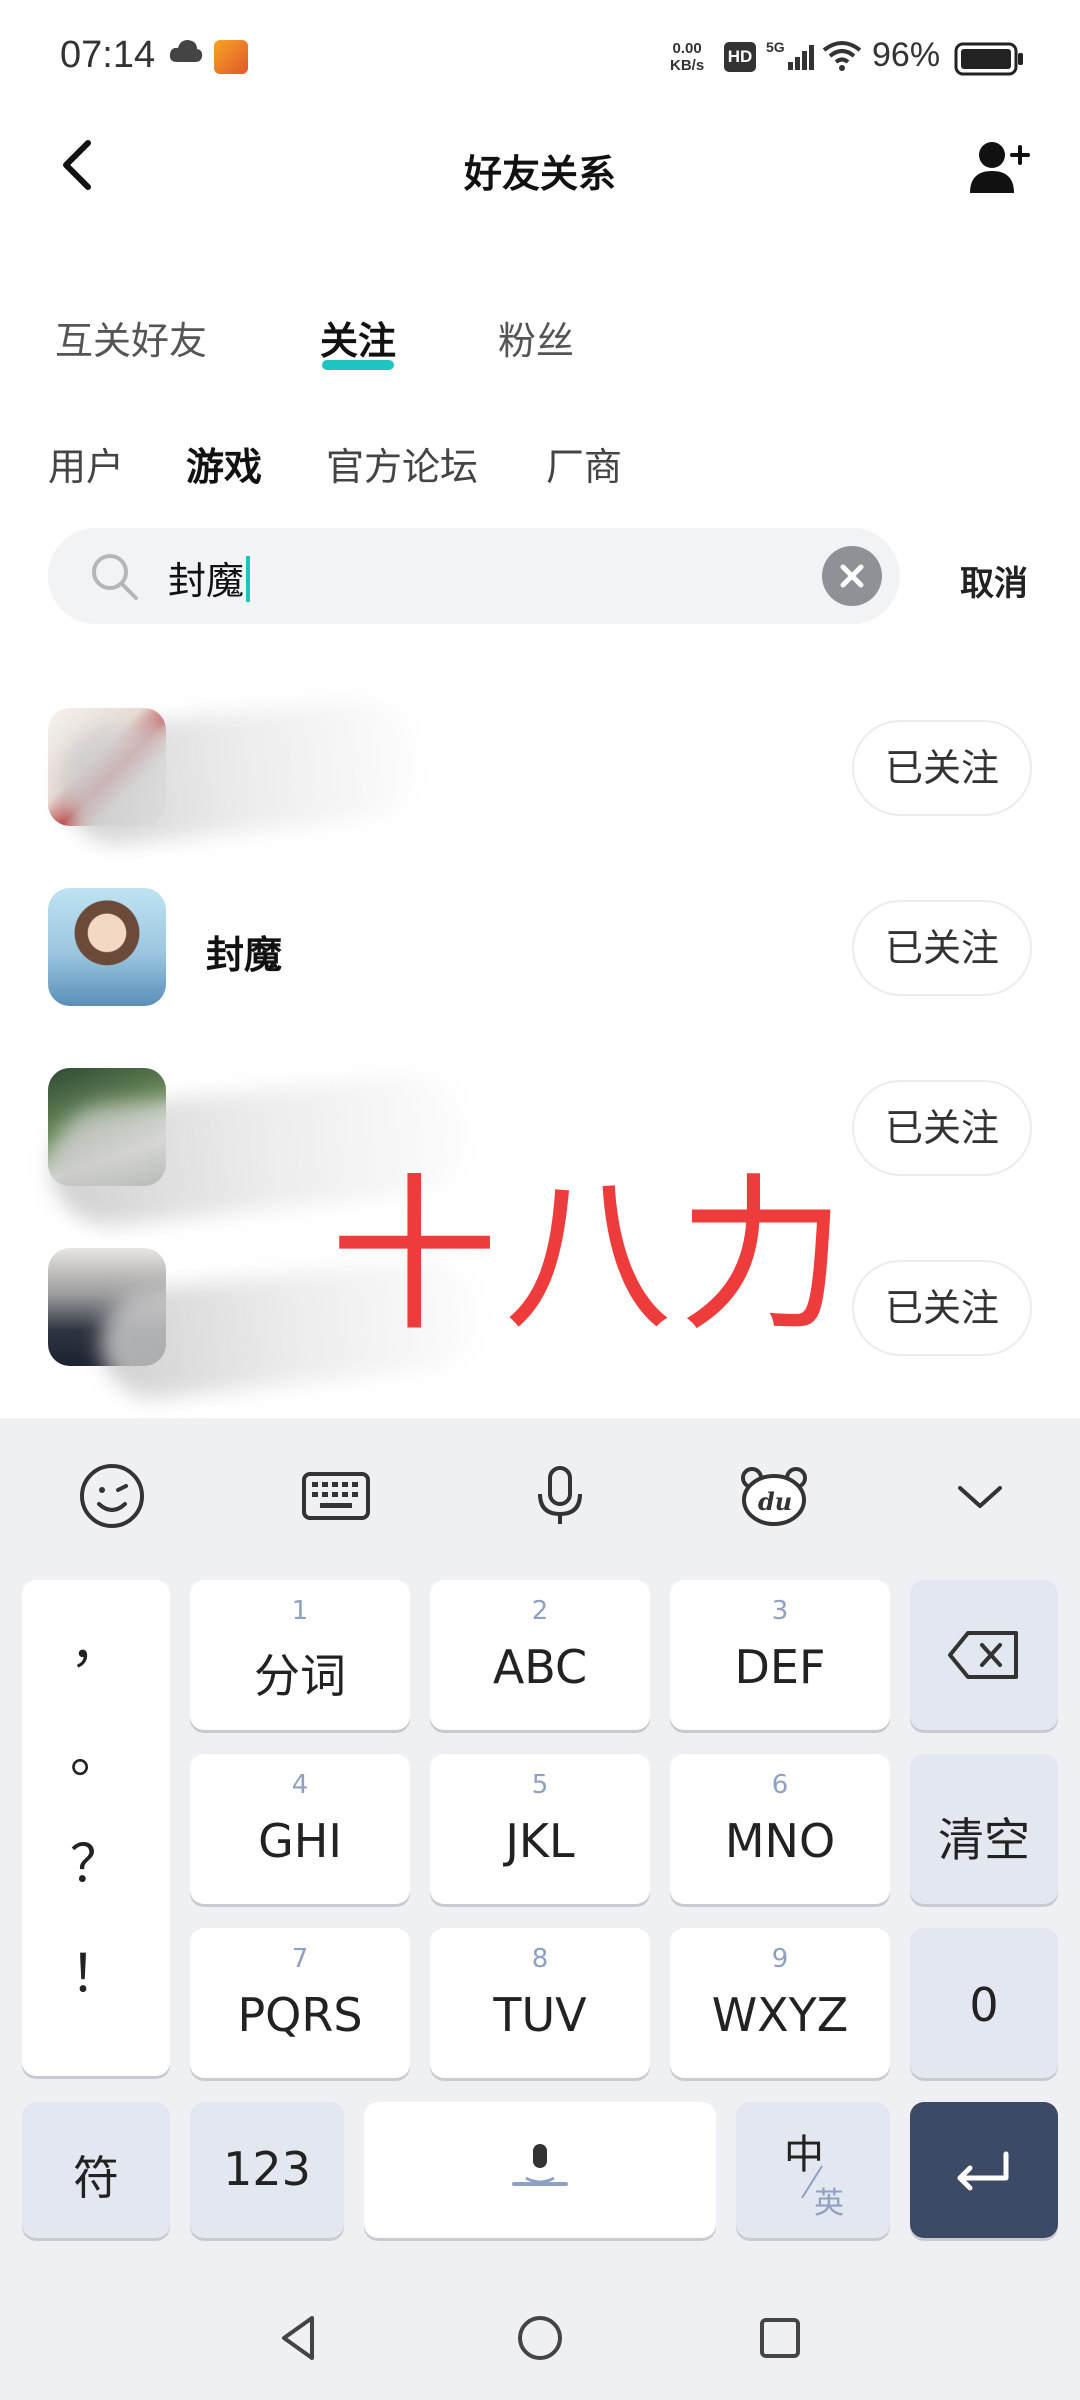  I want to click on key-4: 4 GHI, so click(300, 1829).